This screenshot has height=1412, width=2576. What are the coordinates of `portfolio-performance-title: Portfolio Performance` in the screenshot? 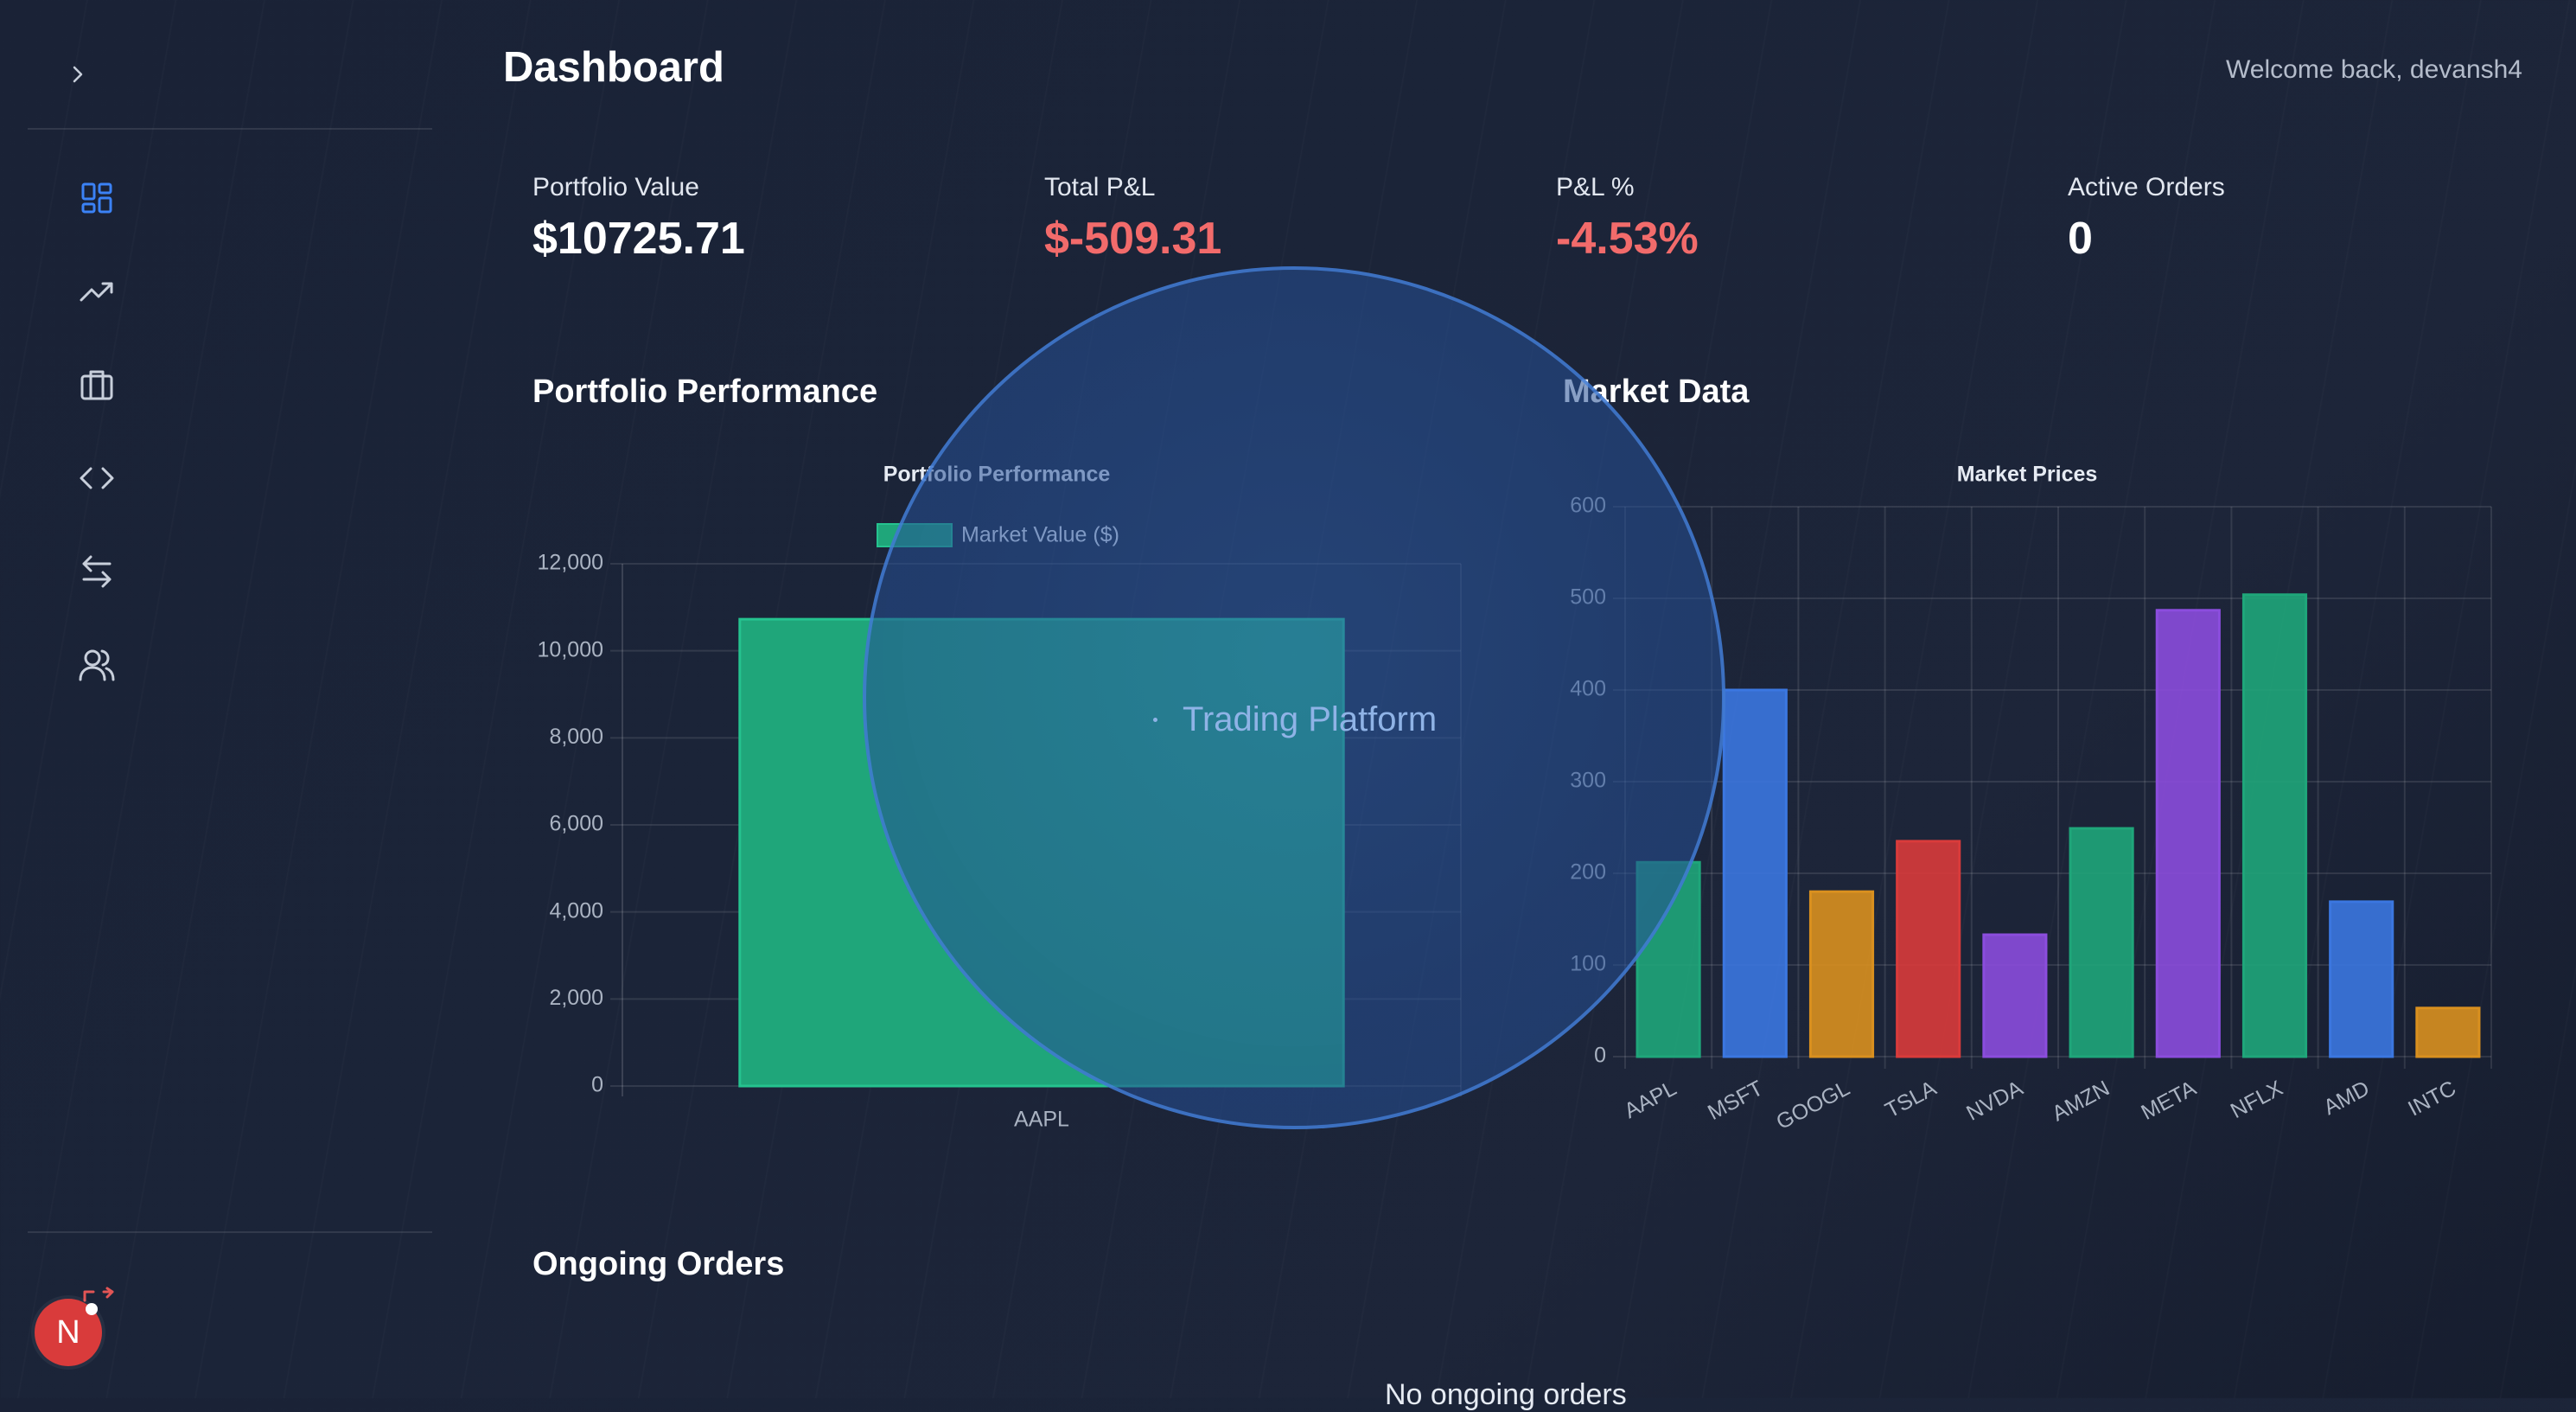 It's located at (705, 392).